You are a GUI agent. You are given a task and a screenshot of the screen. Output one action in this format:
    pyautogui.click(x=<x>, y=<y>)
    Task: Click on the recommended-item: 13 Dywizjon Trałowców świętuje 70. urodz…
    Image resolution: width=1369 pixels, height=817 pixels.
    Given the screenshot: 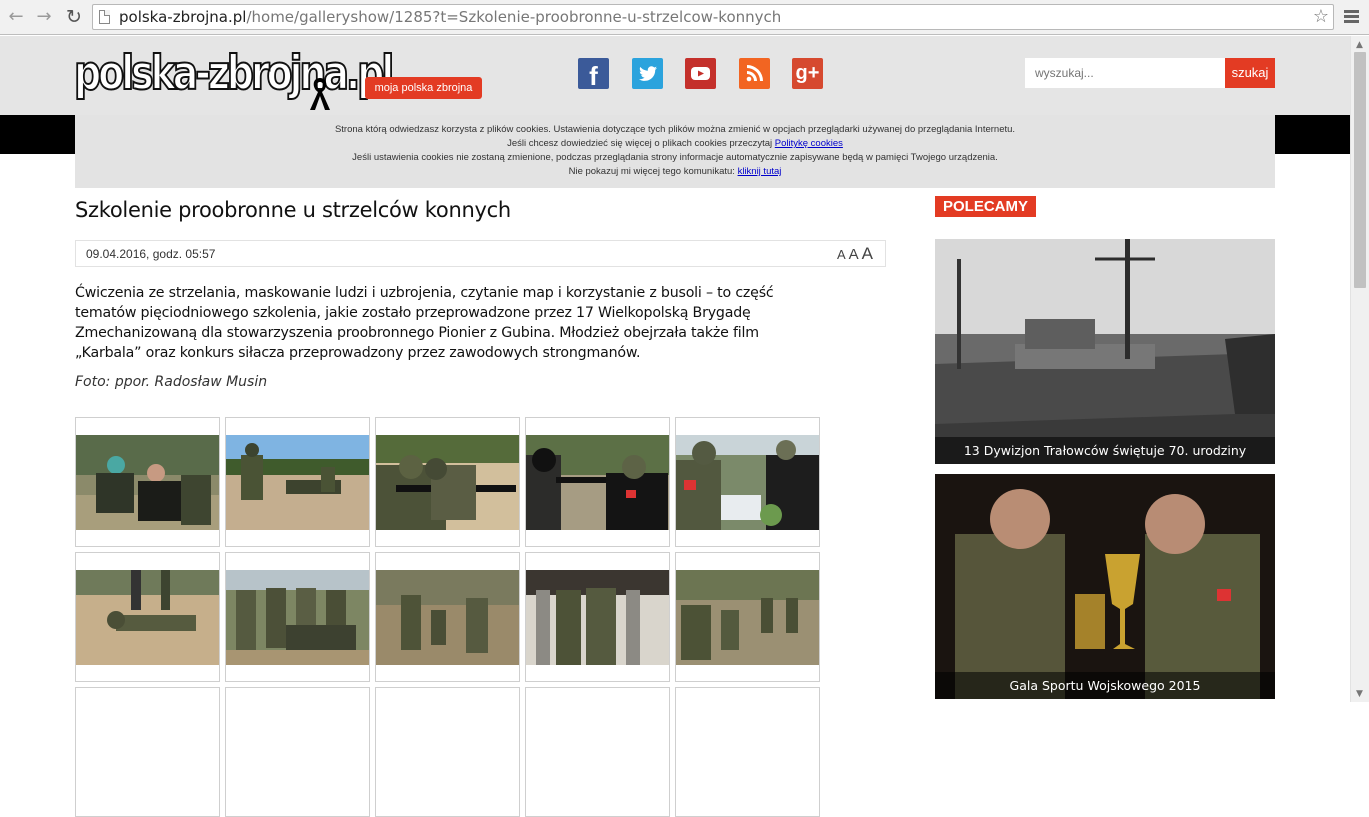 What is the action you would take?
    pyautogui.click(x=1105, y=351)
    